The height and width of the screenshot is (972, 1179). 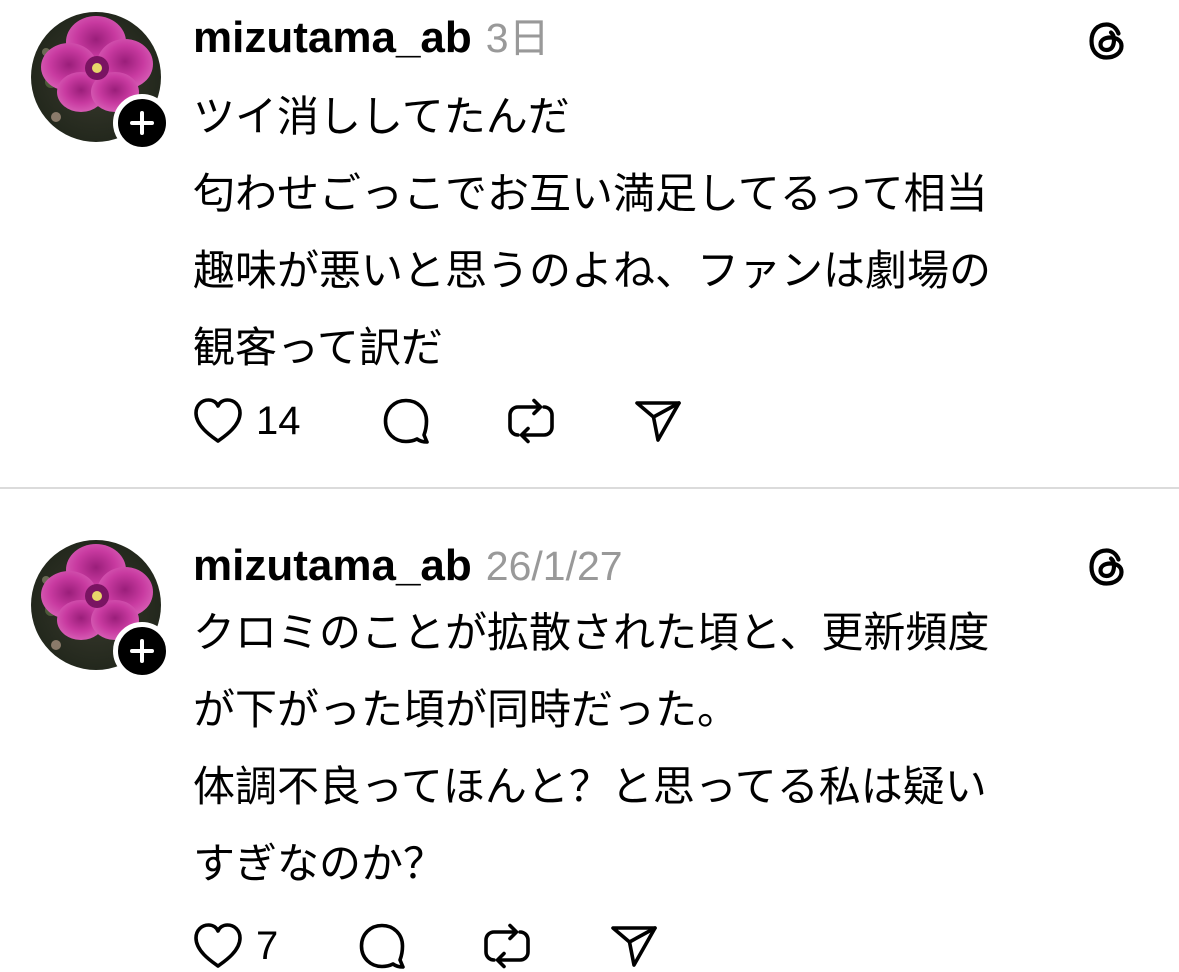 I want to click on like-count: 7, so click(x=267, y=945).